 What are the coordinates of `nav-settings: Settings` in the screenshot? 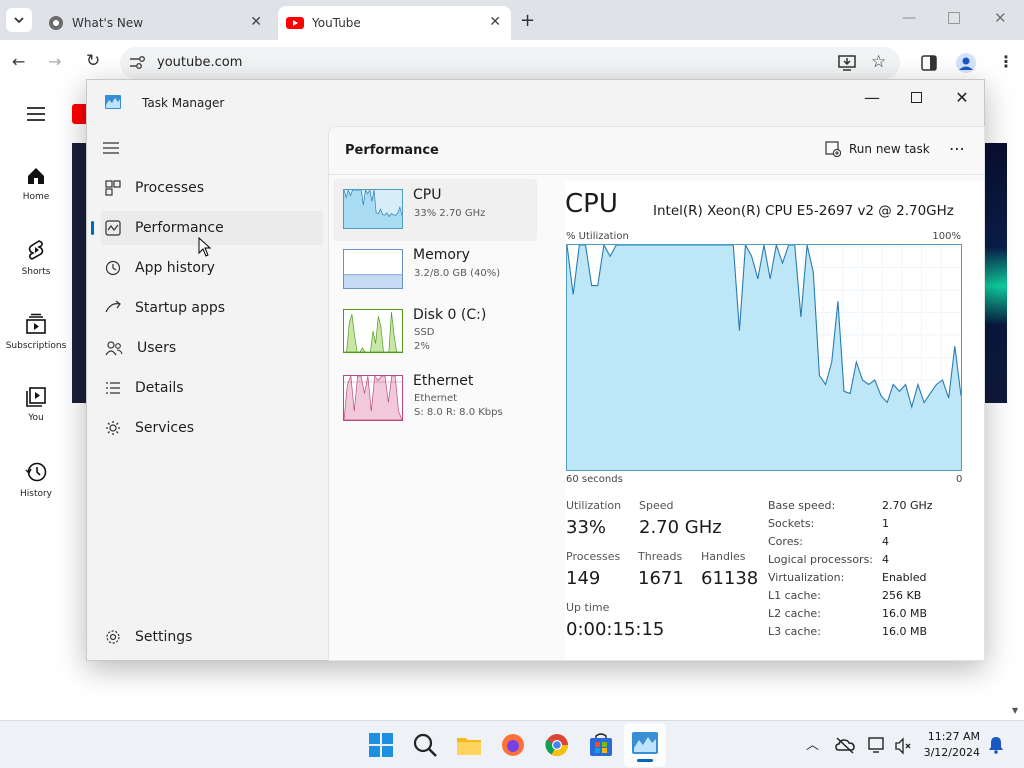 It's located at (212, 637).